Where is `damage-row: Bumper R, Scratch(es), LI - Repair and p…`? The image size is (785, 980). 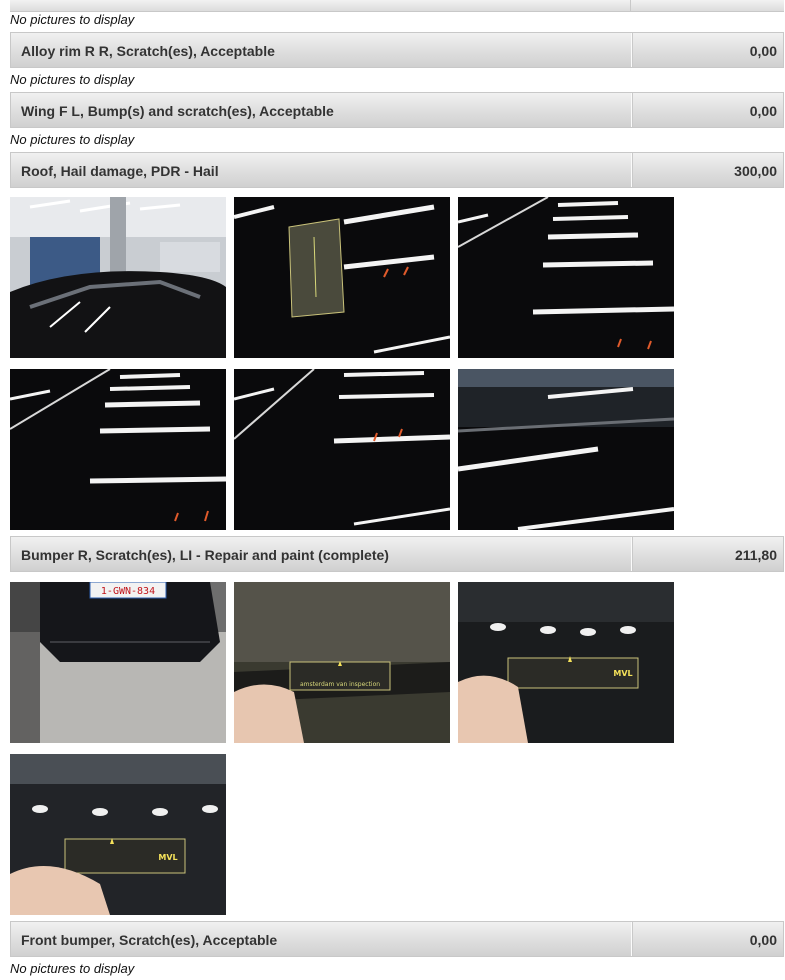 damage-row: Bumper R, Scratch(es), LI - Repair and p… is located at coordinates (397, 554).